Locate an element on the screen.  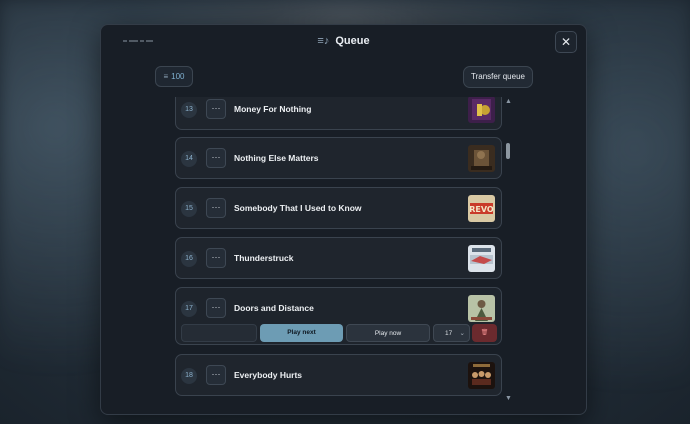
scroll-up-arrow: ▲ is located at coordinates (508, 101).